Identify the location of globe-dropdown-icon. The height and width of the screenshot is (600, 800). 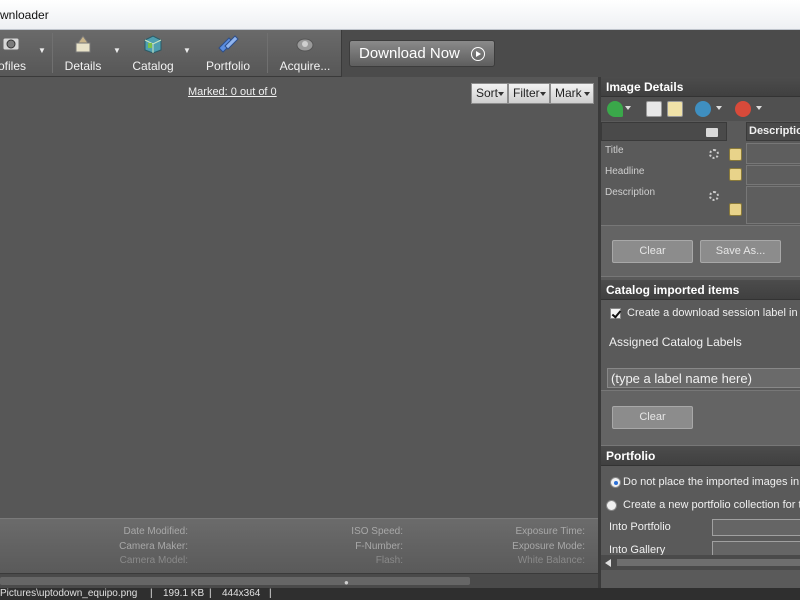
(719, 108).